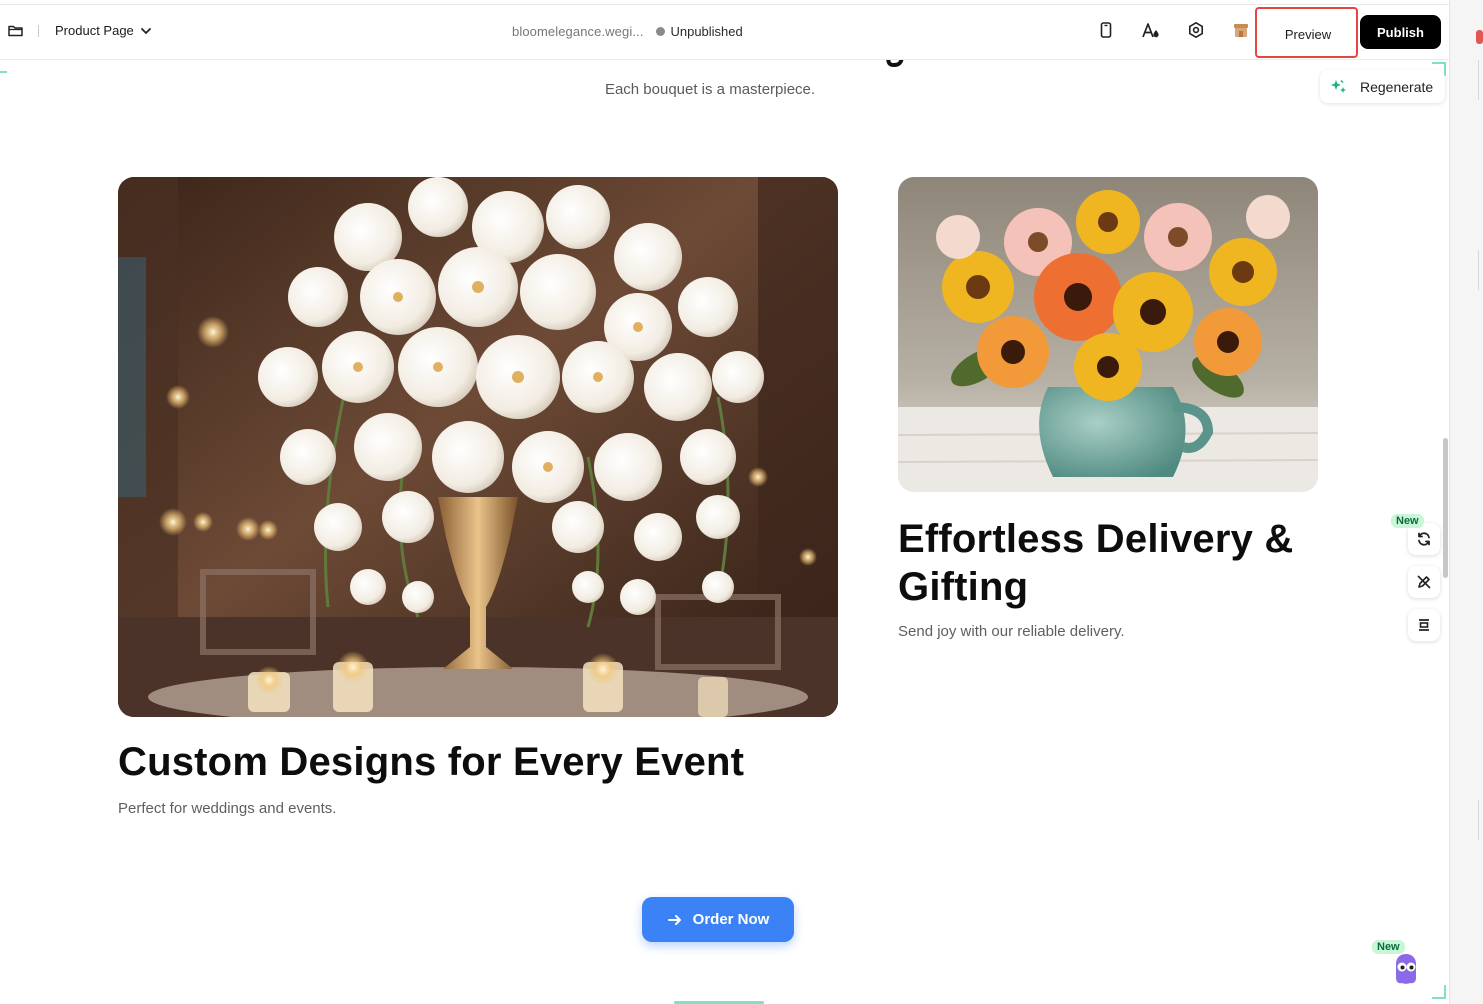  What do you see at coordinates (1196, 30) in the screenshot?
I see `settings-icon` at bounding box center [1196, 30].